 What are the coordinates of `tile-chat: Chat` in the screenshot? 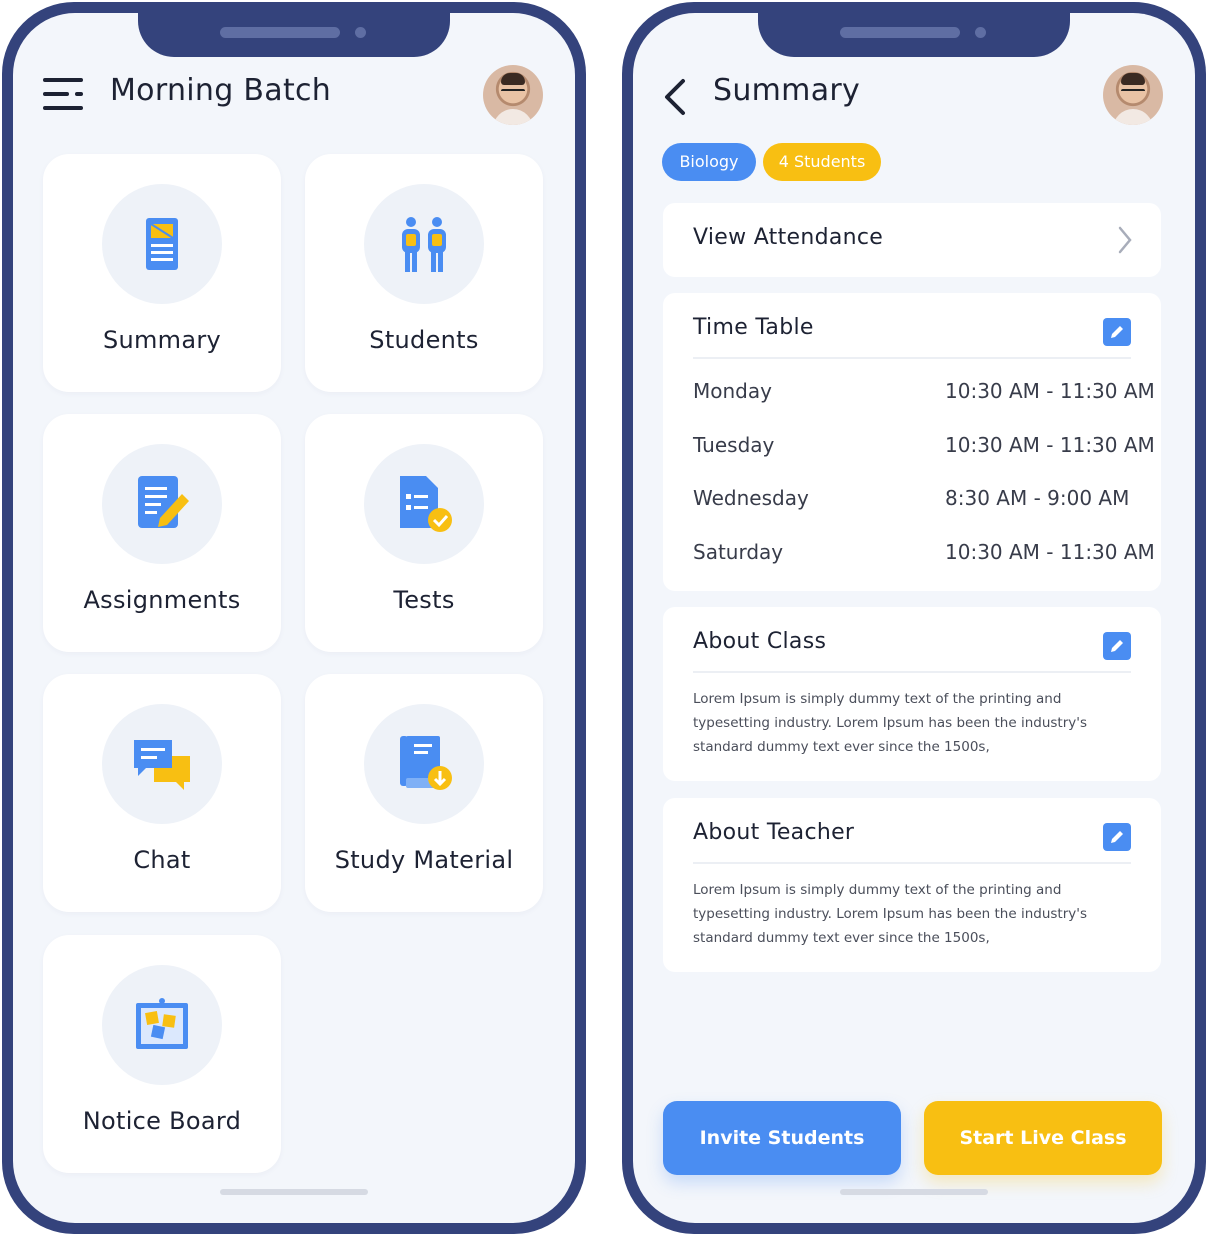 It's located at (162, 793).